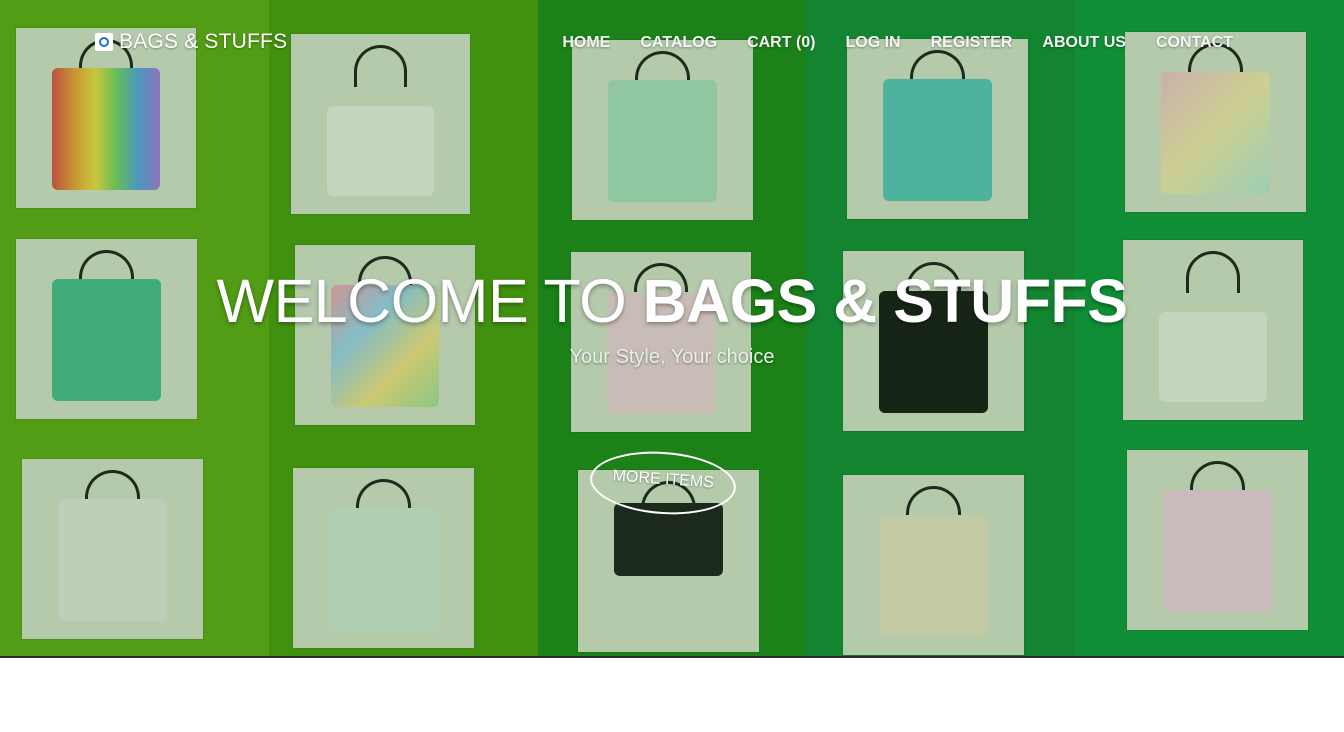  Describe the element at coordinates (678, 43) in the screenshot. I see `nav-catalog-link: CATALOG` at that location.